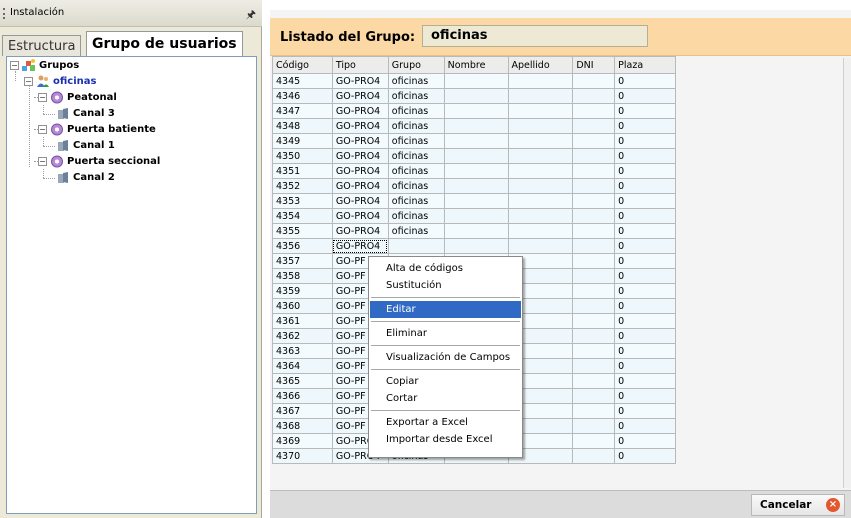 The width and height of the screenshot is (851, 518). Describe the element at coordinates (445, 422) in the screenshot. I see `menu-item-exportar-a-excel: Exportar a Excel` at that location.